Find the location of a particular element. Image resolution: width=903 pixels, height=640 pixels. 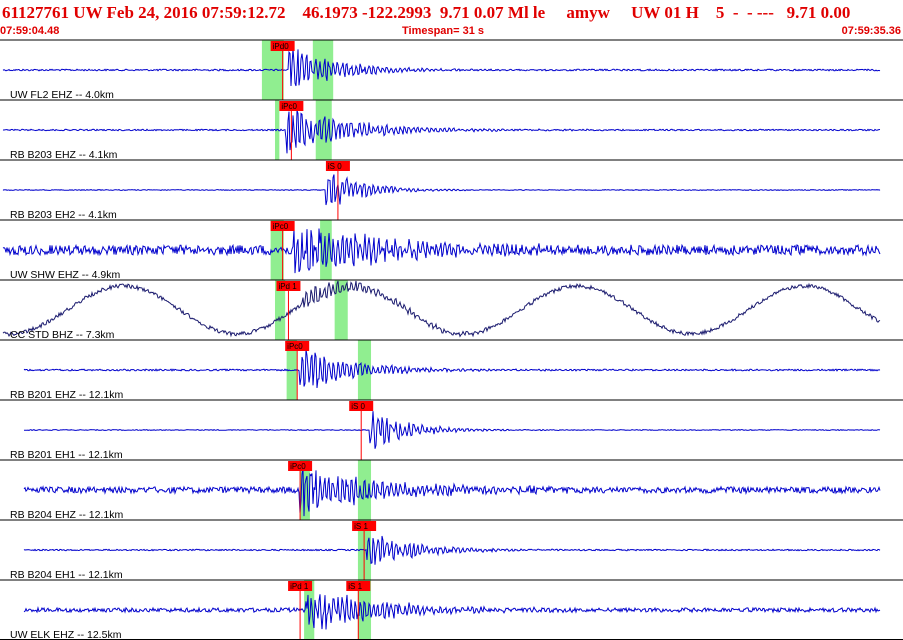

station-label: RB B201 EH1 -- 12.1km is located at coordinates (66, 455).